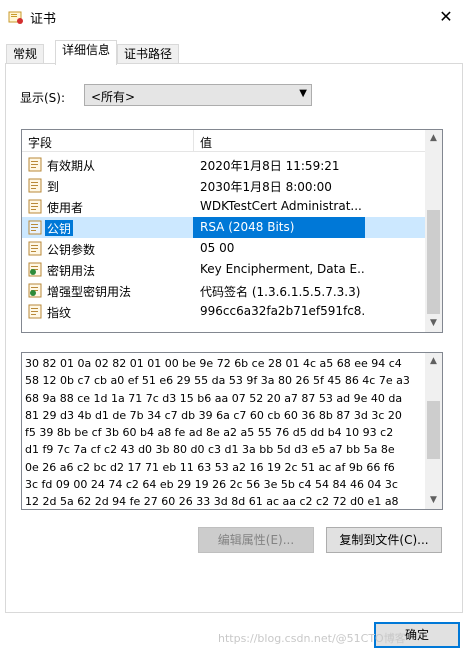 This screenshot has width=468, height=659. I want to click on certificate-icon, so click(15, 17).